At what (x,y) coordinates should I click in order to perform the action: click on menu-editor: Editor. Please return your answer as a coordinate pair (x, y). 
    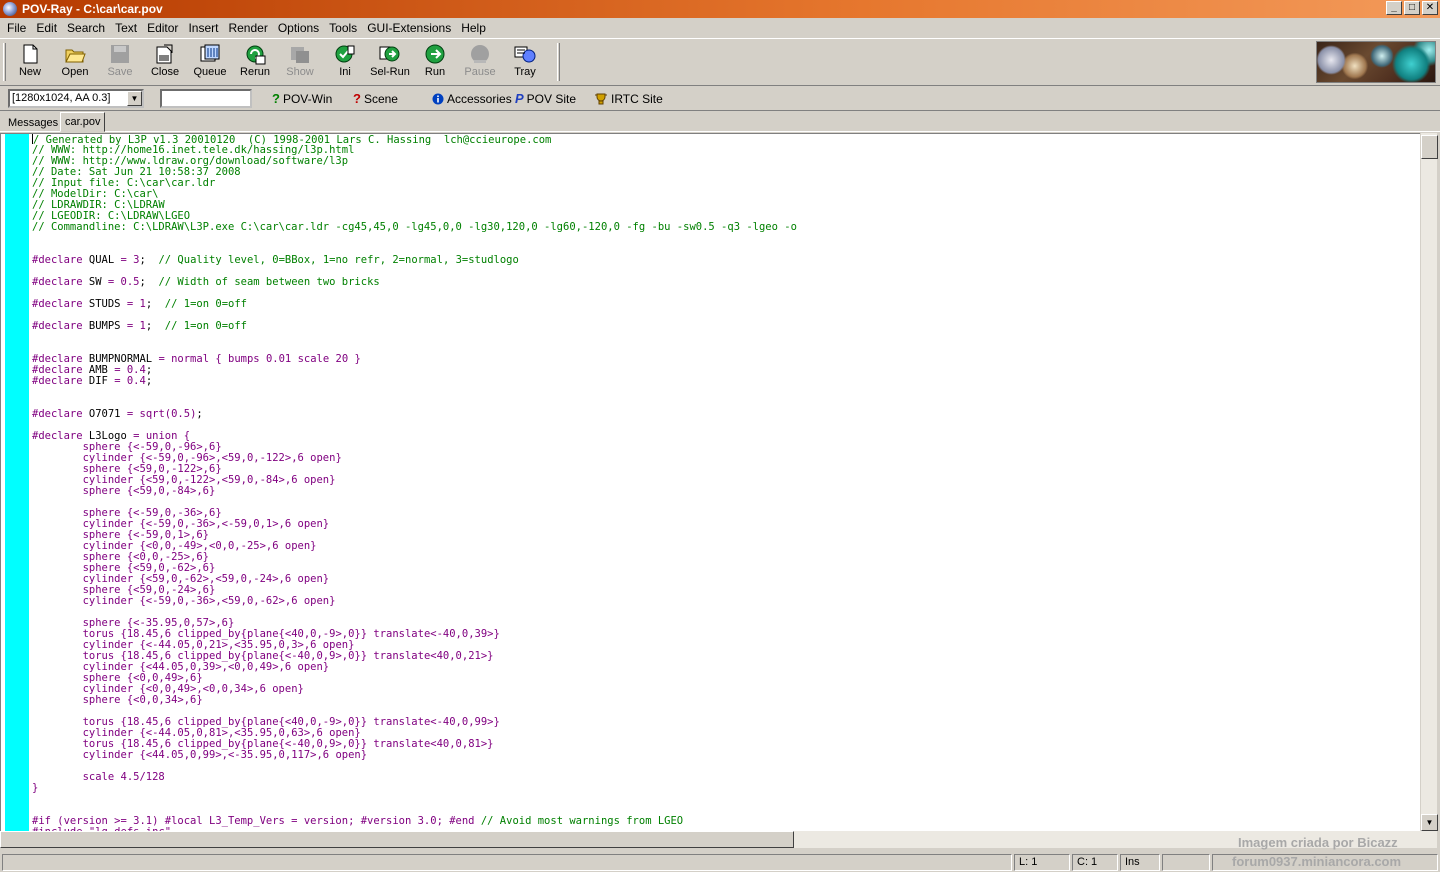
    Looking at the image, I should click on (162, 28).